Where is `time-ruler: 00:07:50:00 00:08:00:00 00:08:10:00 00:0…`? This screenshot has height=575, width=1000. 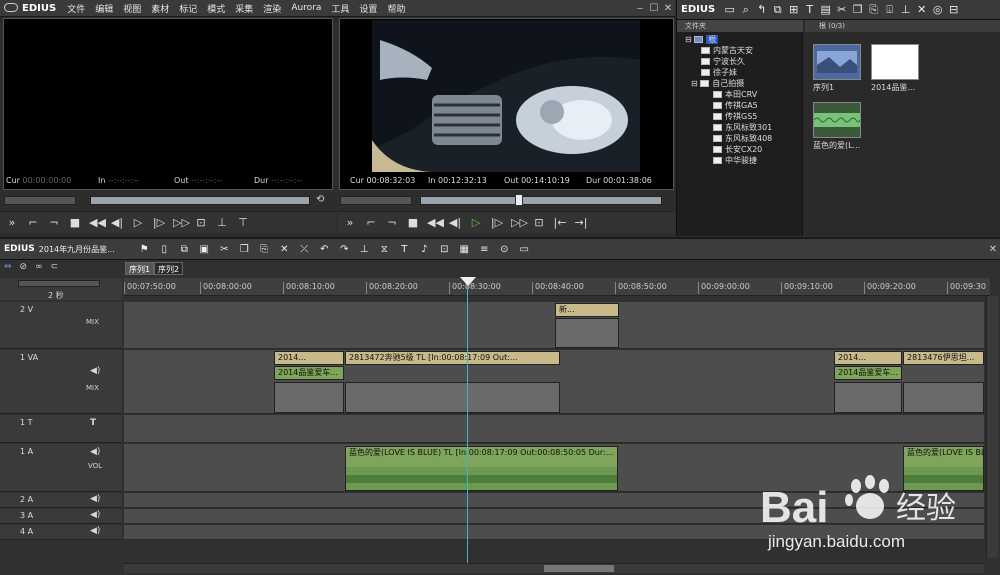 time-ruler: 00:07:50:00 00:08:00:00 00:08:10:00 00:0… is located at coordinates (557, 287).